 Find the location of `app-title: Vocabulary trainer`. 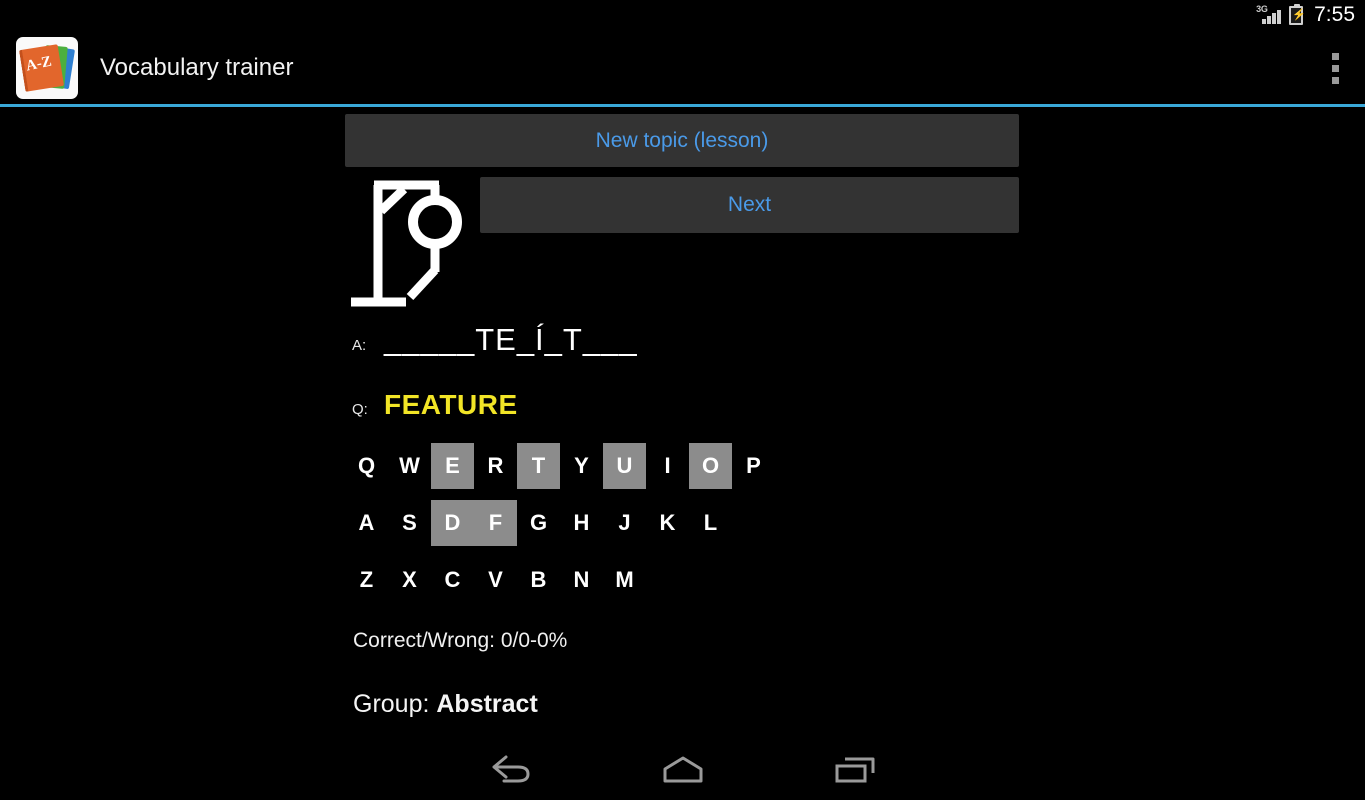

app-title: Vocabulary trainer is located at coordinates (197, 67).